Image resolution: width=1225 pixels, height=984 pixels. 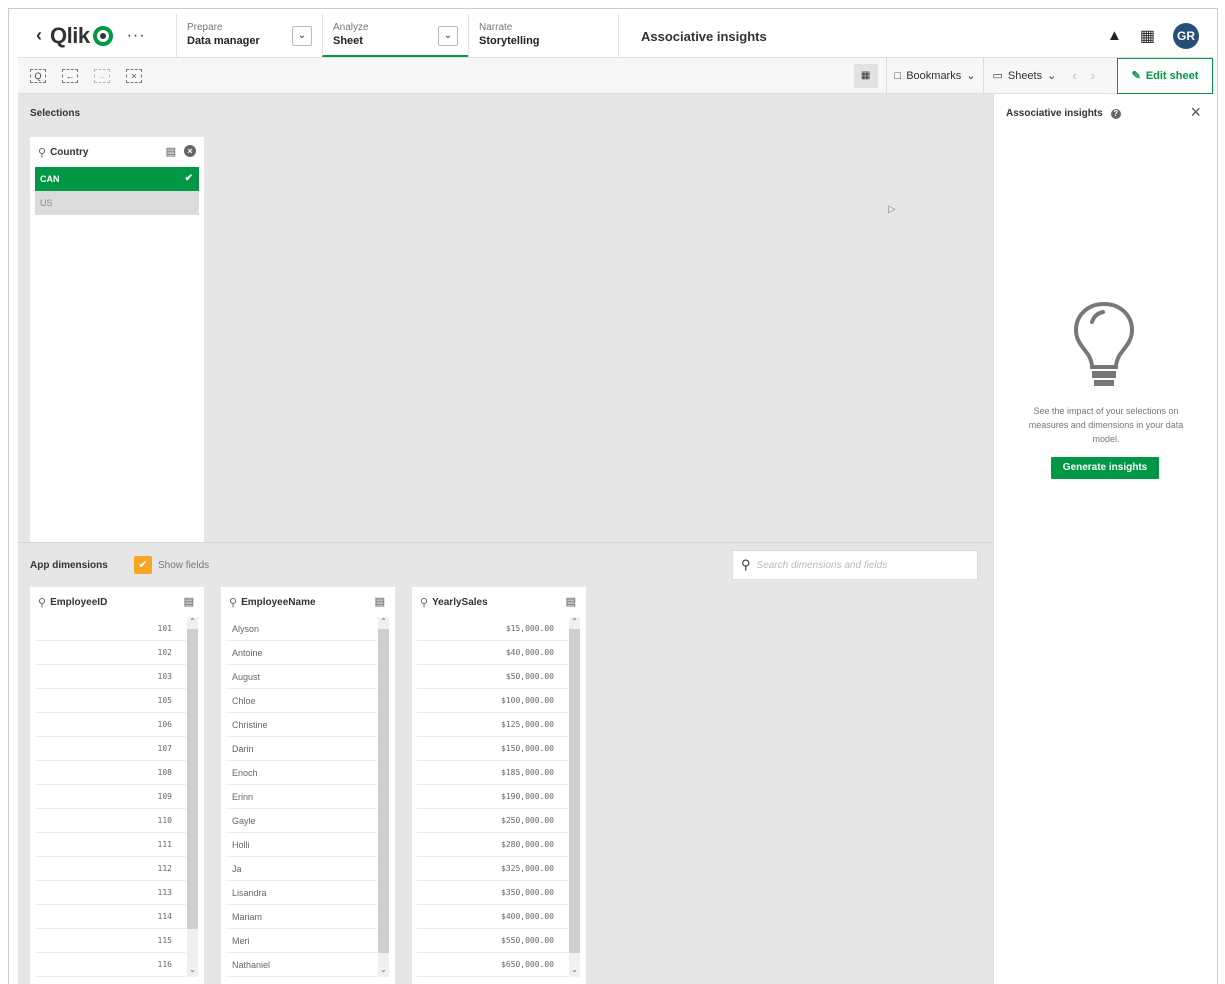 I want to click on list-item: Darin, so click(x=301, y=749).